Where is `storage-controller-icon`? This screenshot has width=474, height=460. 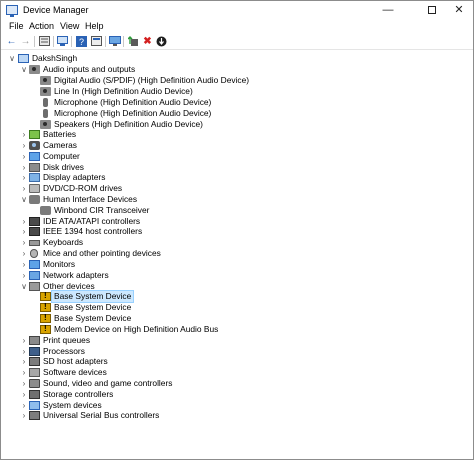 storage-controller-icon is located at coordinates (34, 394).